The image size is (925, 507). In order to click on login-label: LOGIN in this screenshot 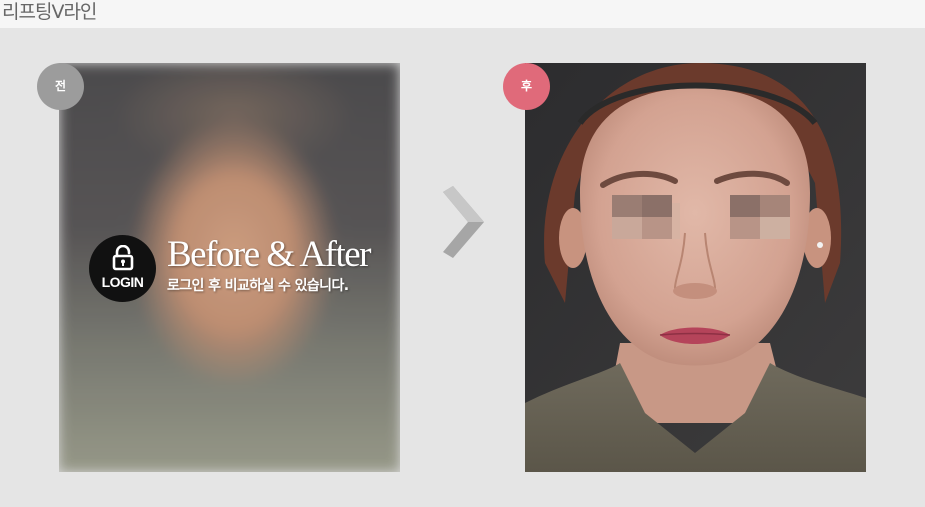, I will do `click(122, 282)`.